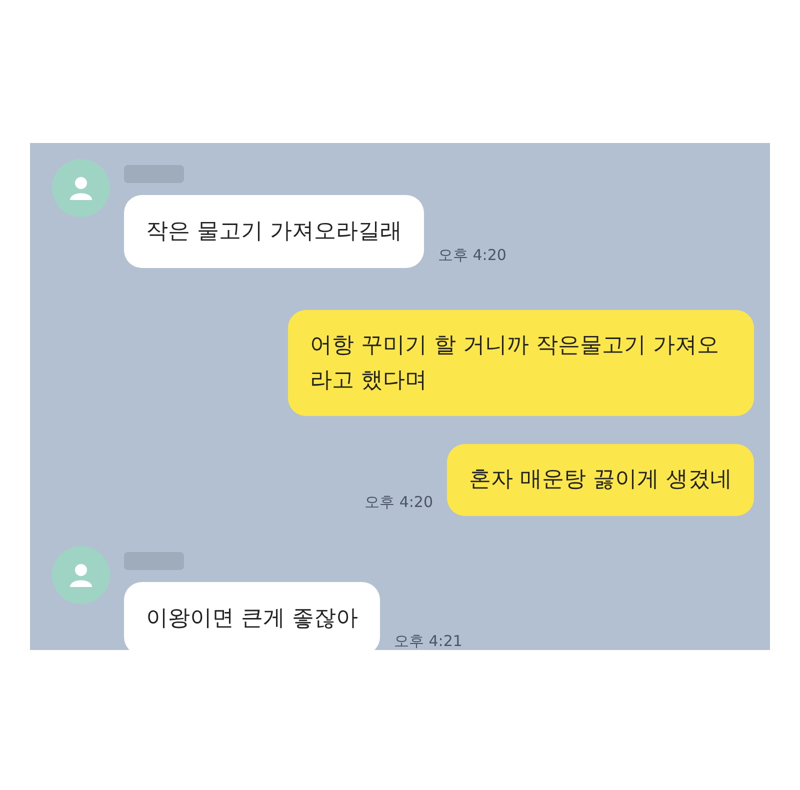 Image resolution: width=800 pixels, height=790 pixels. What do you see at coordinates (600, 480) in the screenshot?
I see `outgoing-message: 혼자 매운탕 끓이게 생겼네` at bounding box center [600, 480].